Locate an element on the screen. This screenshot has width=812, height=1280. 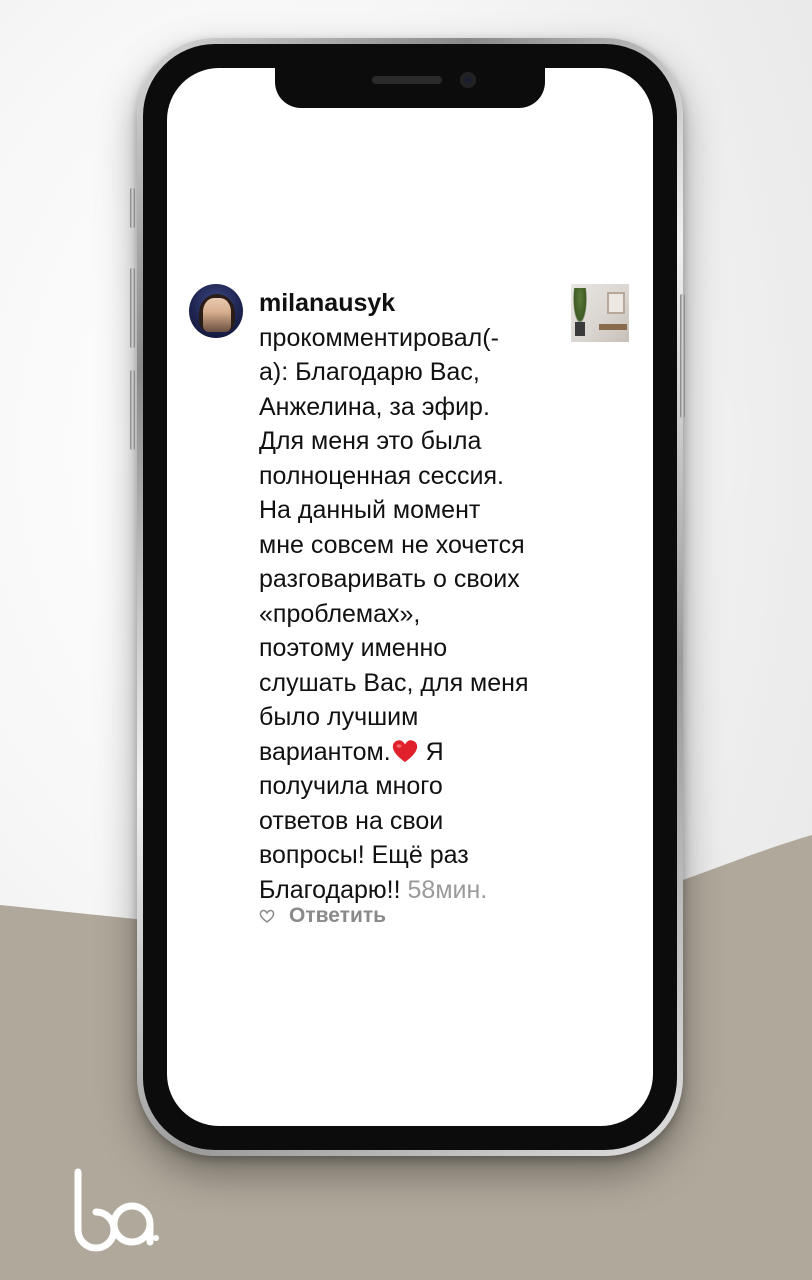
comment-text: вариантом. is located at coordinates (325, 751).